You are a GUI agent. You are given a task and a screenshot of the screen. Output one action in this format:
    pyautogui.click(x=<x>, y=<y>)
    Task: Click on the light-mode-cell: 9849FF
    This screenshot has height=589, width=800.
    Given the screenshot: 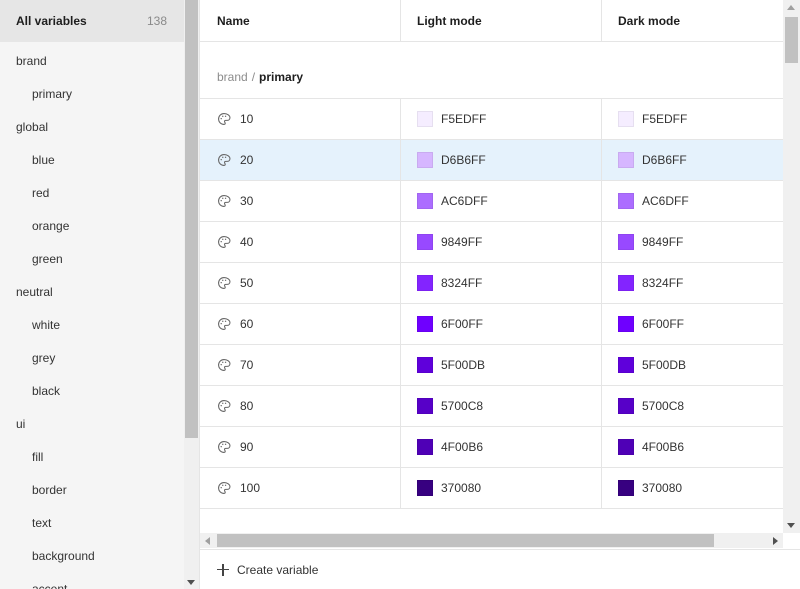 What is the action you would take?
    pyautogui.click(x=501, y=242)
    